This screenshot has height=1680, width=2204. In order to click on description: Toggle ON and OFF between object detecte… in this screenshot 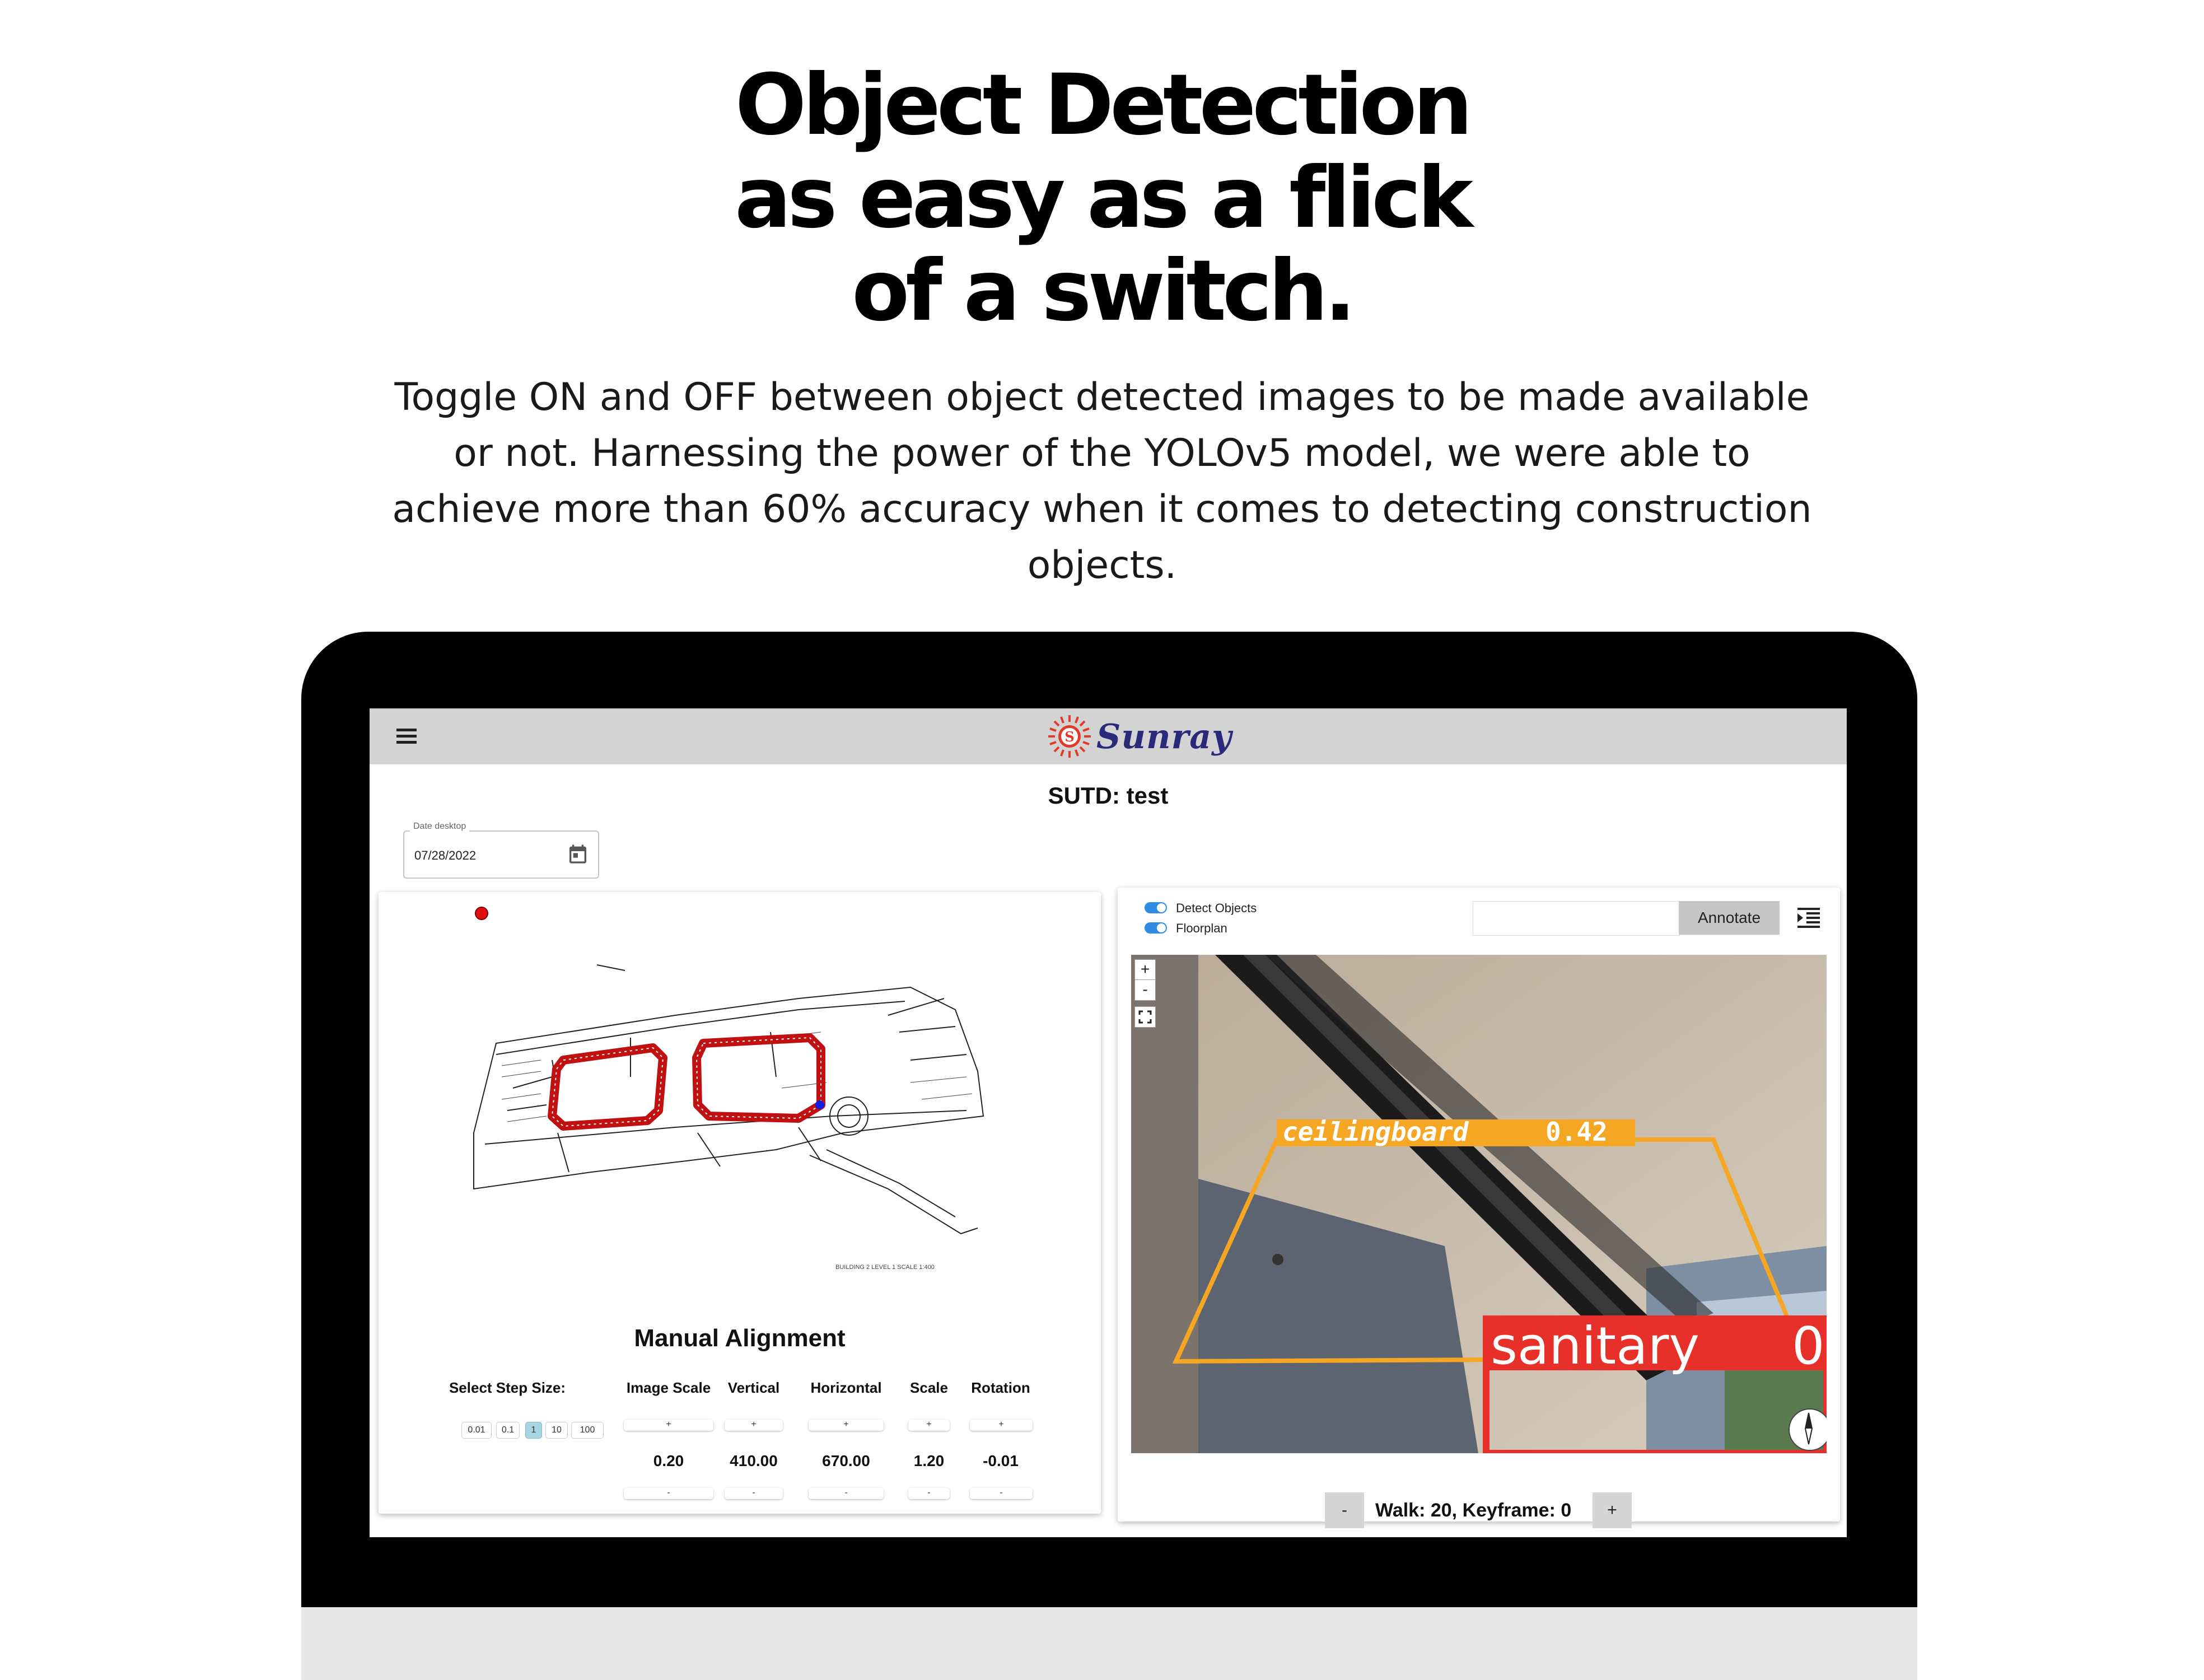, I will do `click(1102, 481)`.